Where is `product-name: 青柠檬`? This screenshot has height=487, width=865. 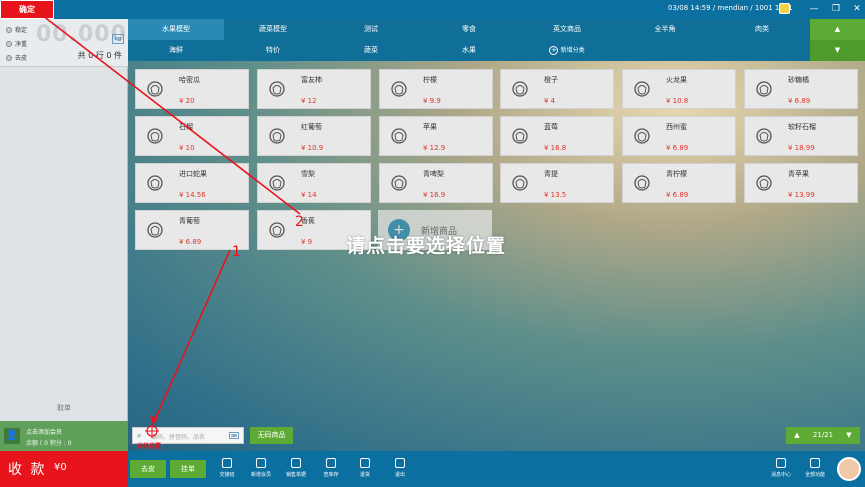
product-name: 青柠檬 is located at coordinates (676, 174).